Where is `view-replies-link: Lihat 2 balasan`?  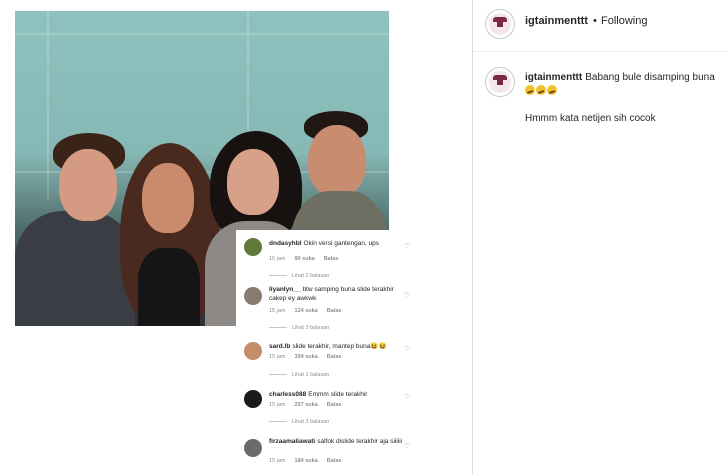 view-replies-link: Lihat 2 balasan is located at coordinates (311, 276).